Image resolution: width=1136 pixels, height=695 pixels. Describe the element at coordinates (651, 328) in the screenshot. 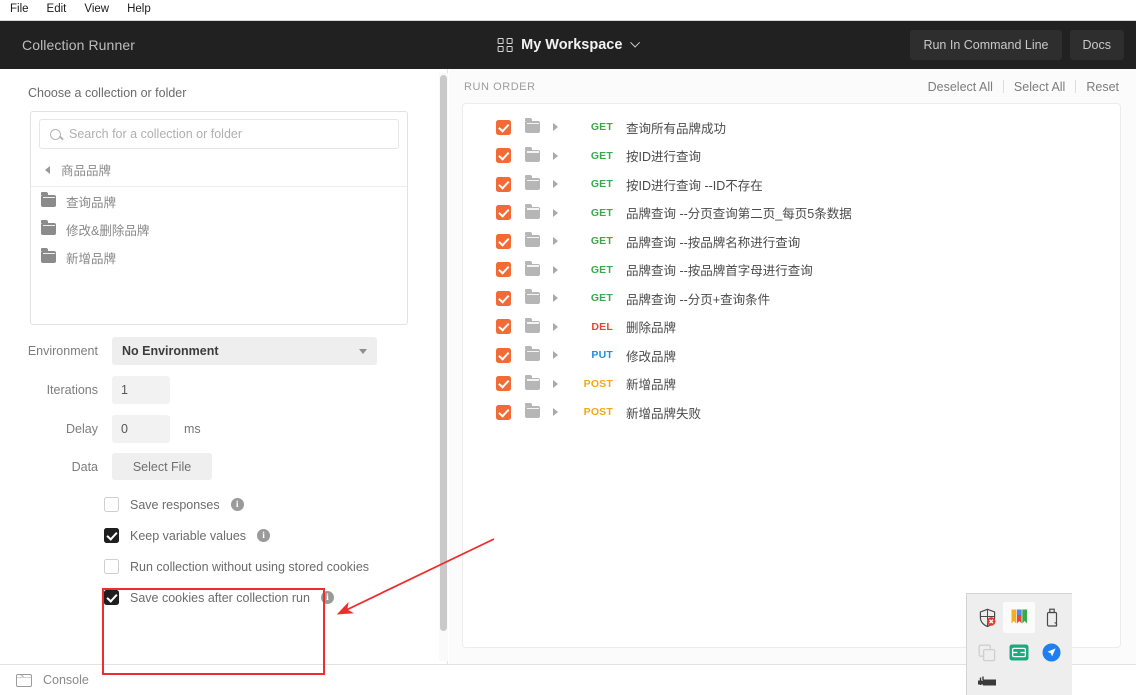

I see `request-name: 删除品牌` at that location.